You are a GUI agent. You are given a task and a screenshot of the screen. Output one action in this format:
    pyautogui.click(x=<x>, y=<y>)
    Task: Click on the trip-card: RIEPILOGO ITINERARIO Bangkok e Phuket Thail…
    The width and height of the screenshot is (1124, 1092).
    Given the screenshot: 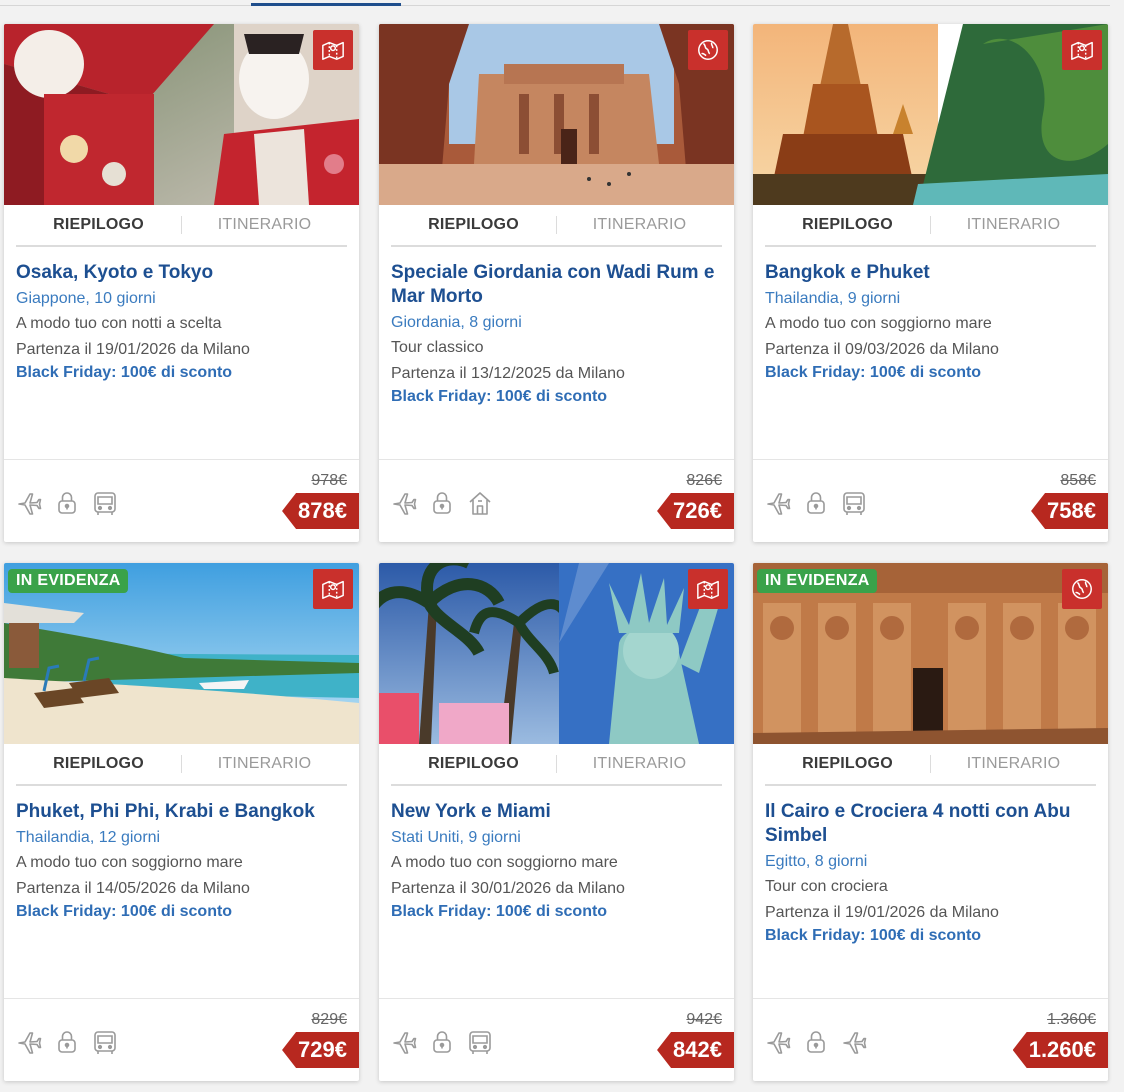 What is the action you would take?
    pyautogui.click(x=930, y=283)
    